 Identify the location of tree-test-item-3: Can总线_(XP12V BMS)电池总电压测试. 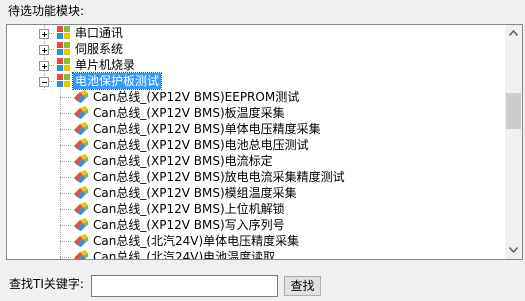
(256, 145).